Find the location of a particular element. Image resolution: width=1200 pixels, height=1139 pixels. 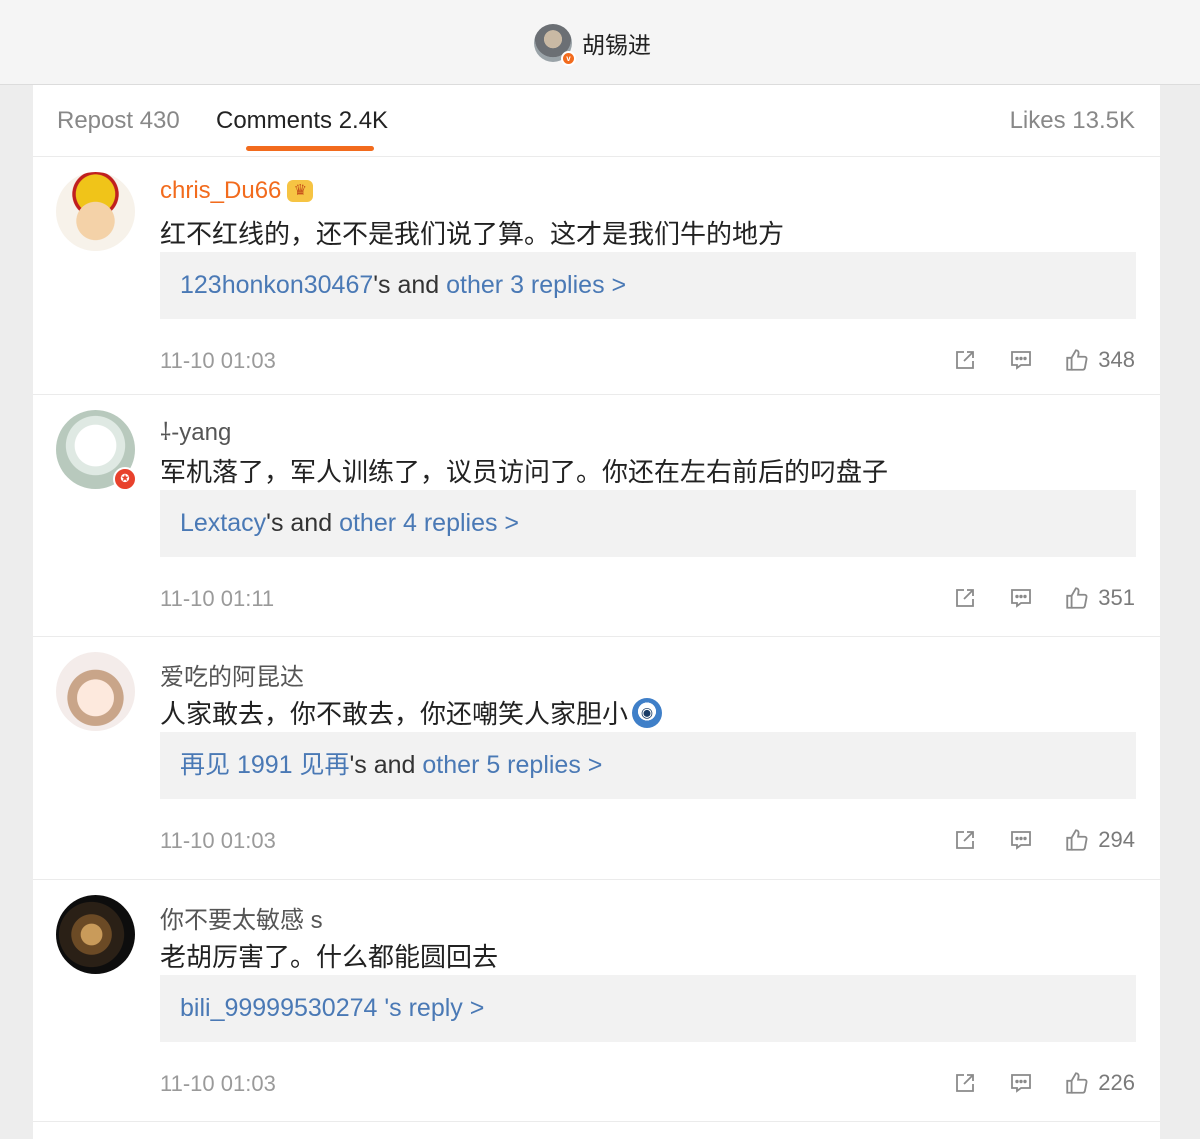

comment-username: 爱吃的阿昆达 is located at coordinates (232, 674).